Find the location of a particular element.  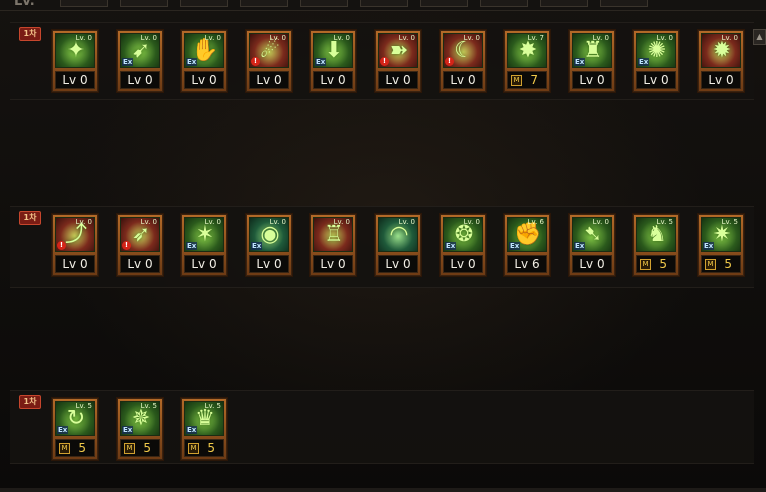

skill-slot-skill-4: ☄ Lv. 0! Lv 0 is located at coordinates (269, 61).